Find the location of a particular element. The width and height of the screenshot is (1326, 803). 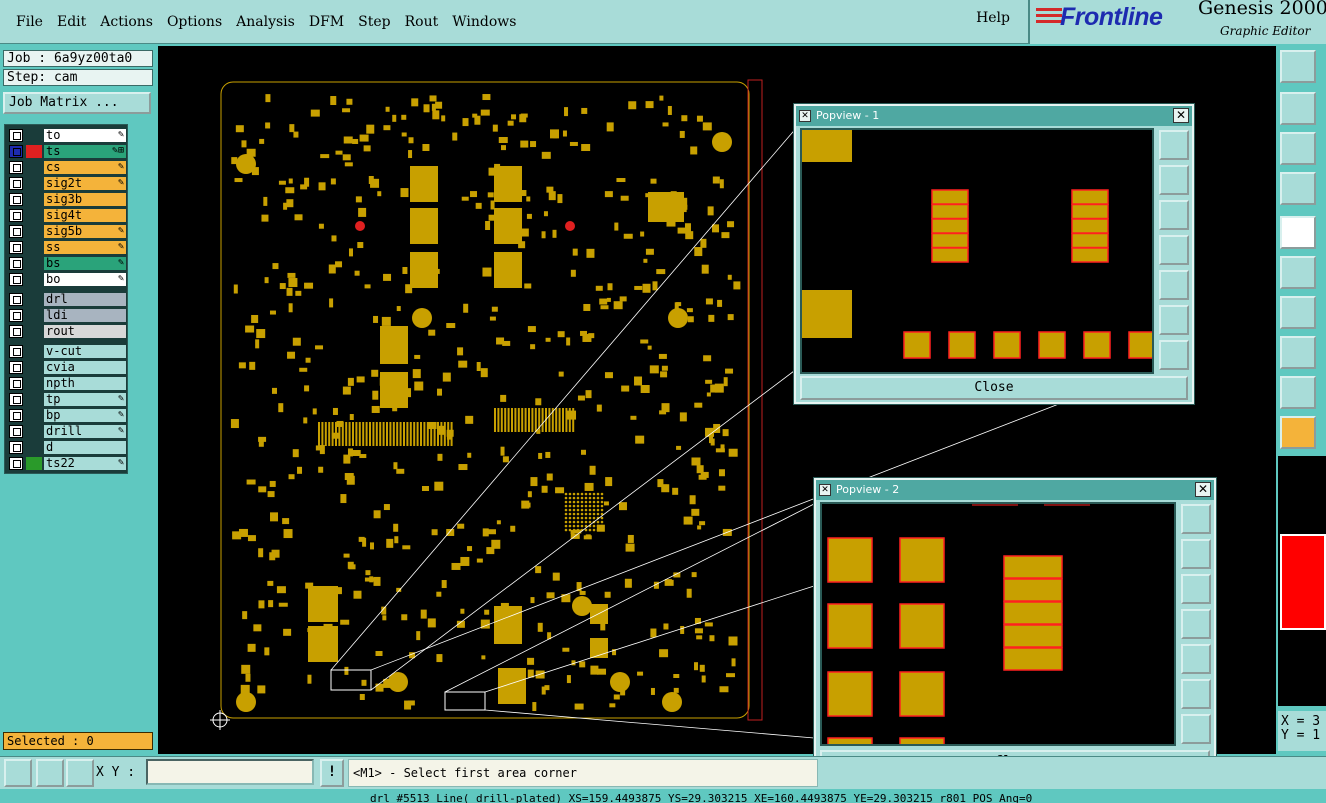

layer-row-sig2t: sig2t ✎ is located at coordinates (66, 183).